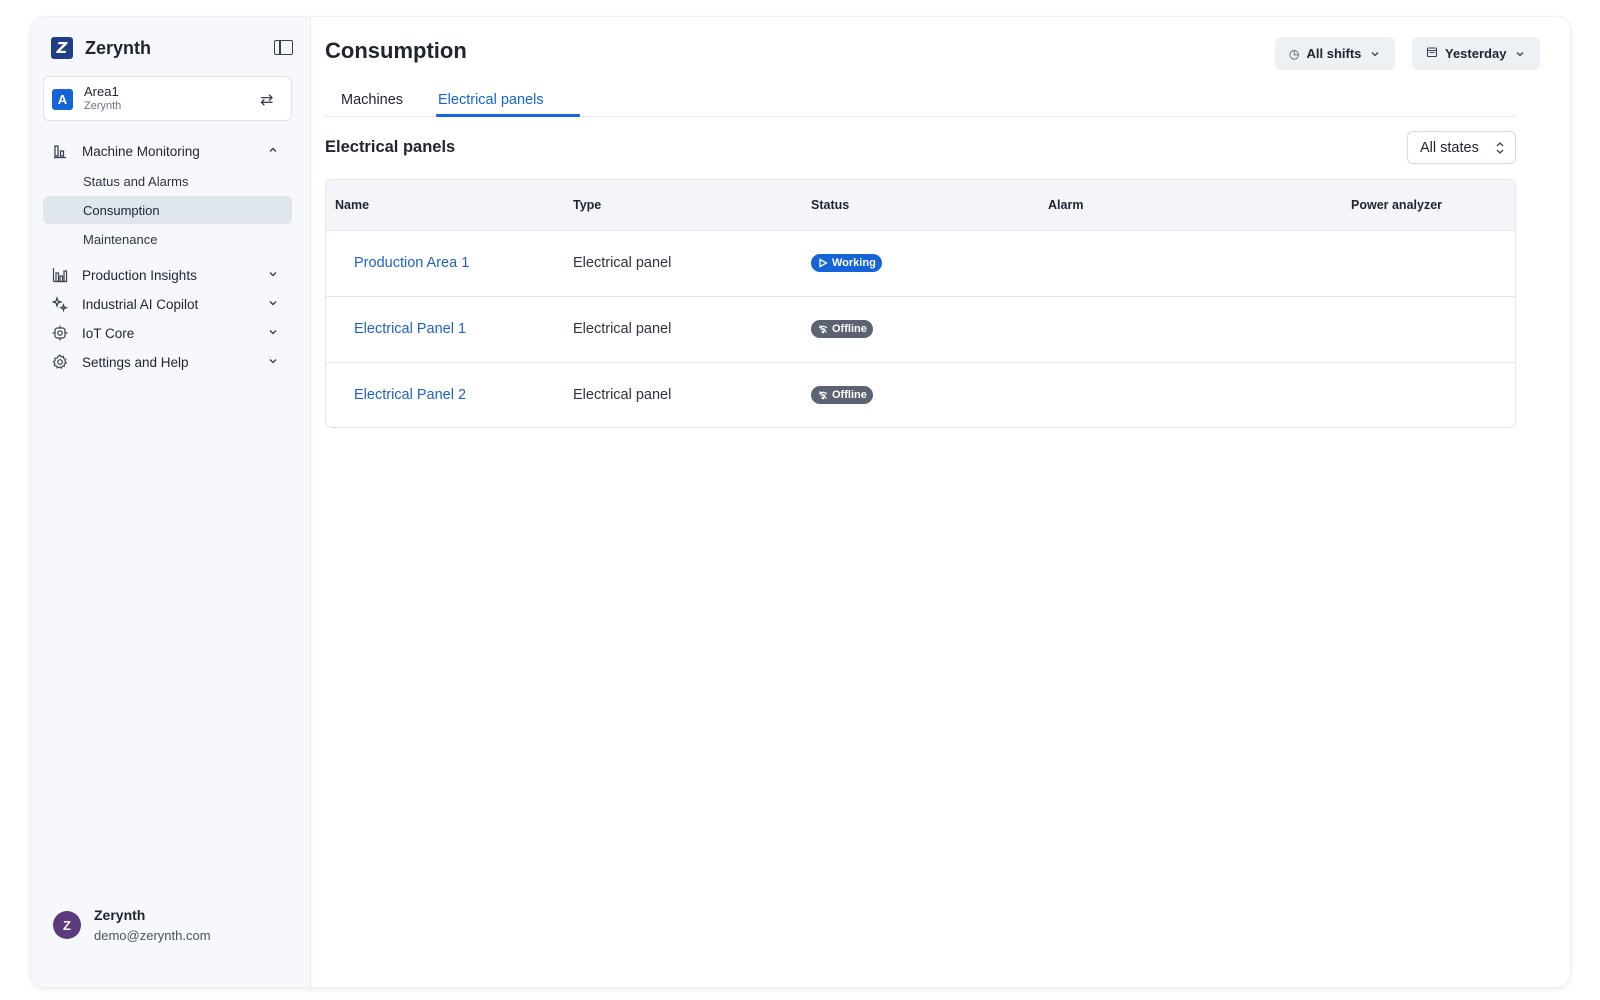  Describe the element at coordinates (854, 263) in the screenshot. I see `status-label: Working` at that location.